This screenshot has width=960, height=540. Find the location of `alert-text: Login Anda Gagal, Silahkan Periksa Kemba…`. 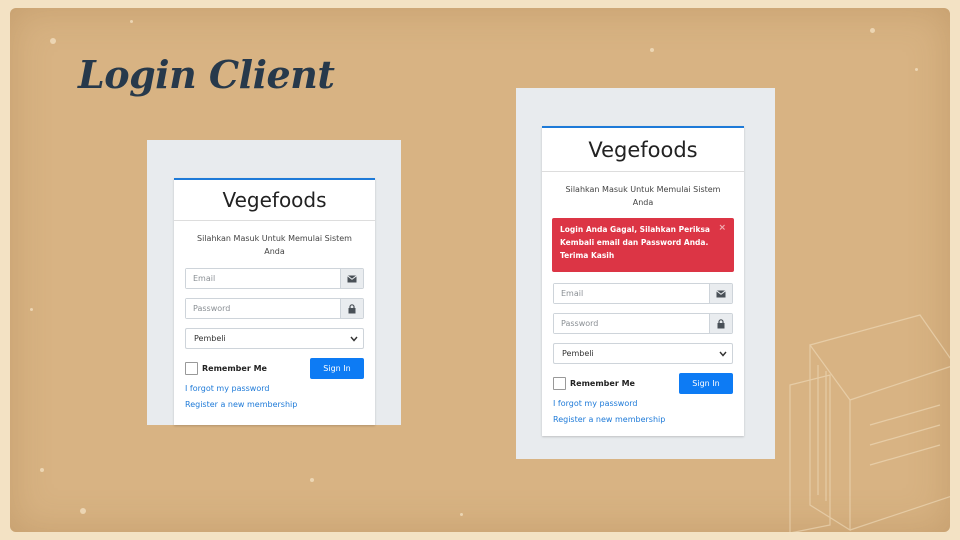

alert-text: Login Anda Gagal, Silahkan Periksa Kemba… is located at coordinates (635, 242).